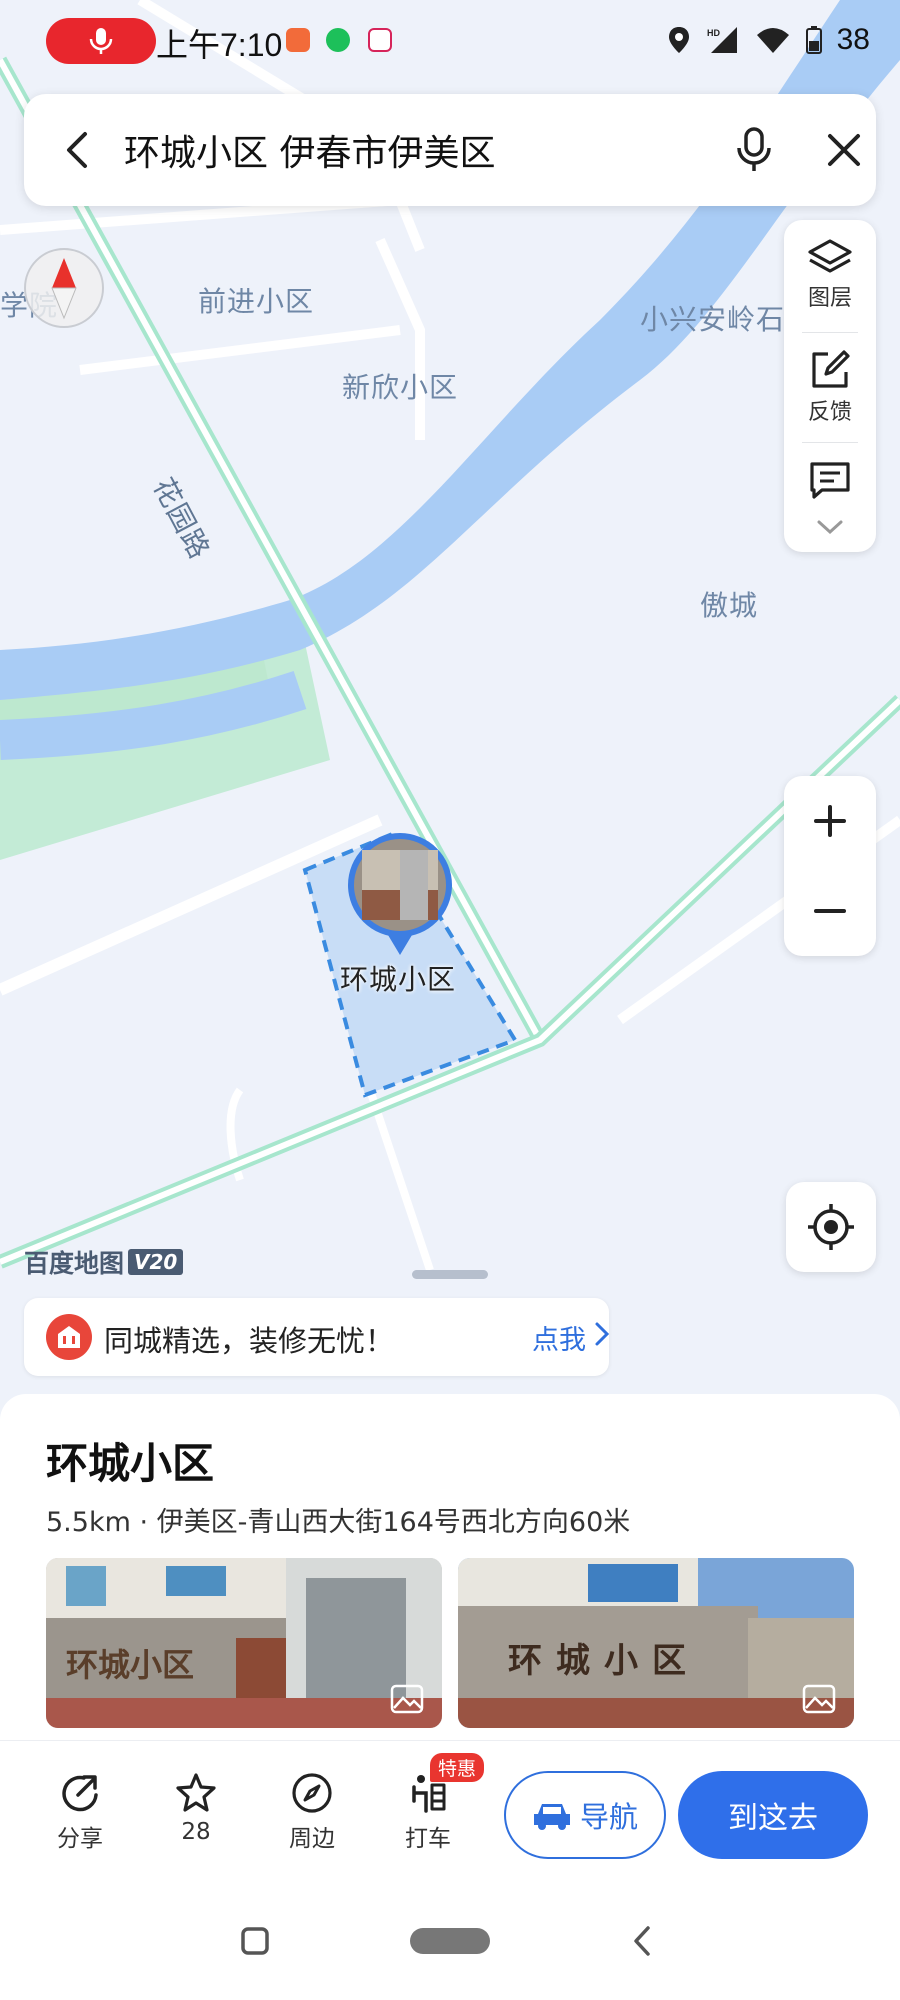 Image resolution: width=900 pixels, height=2000 pixels. I want to click on feedback-button: 反馈, so click(830, 387).